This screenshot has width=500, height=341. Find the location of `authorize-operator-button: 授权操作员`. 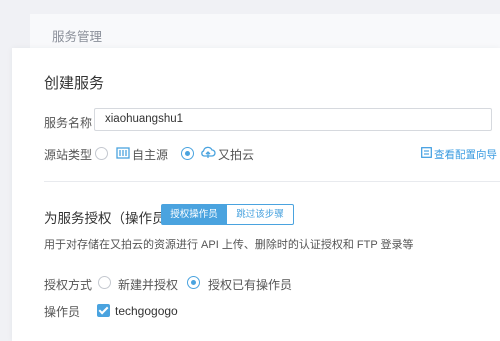

authorize-operator-button: 授权操作员 is located at coordinates (194, 214).